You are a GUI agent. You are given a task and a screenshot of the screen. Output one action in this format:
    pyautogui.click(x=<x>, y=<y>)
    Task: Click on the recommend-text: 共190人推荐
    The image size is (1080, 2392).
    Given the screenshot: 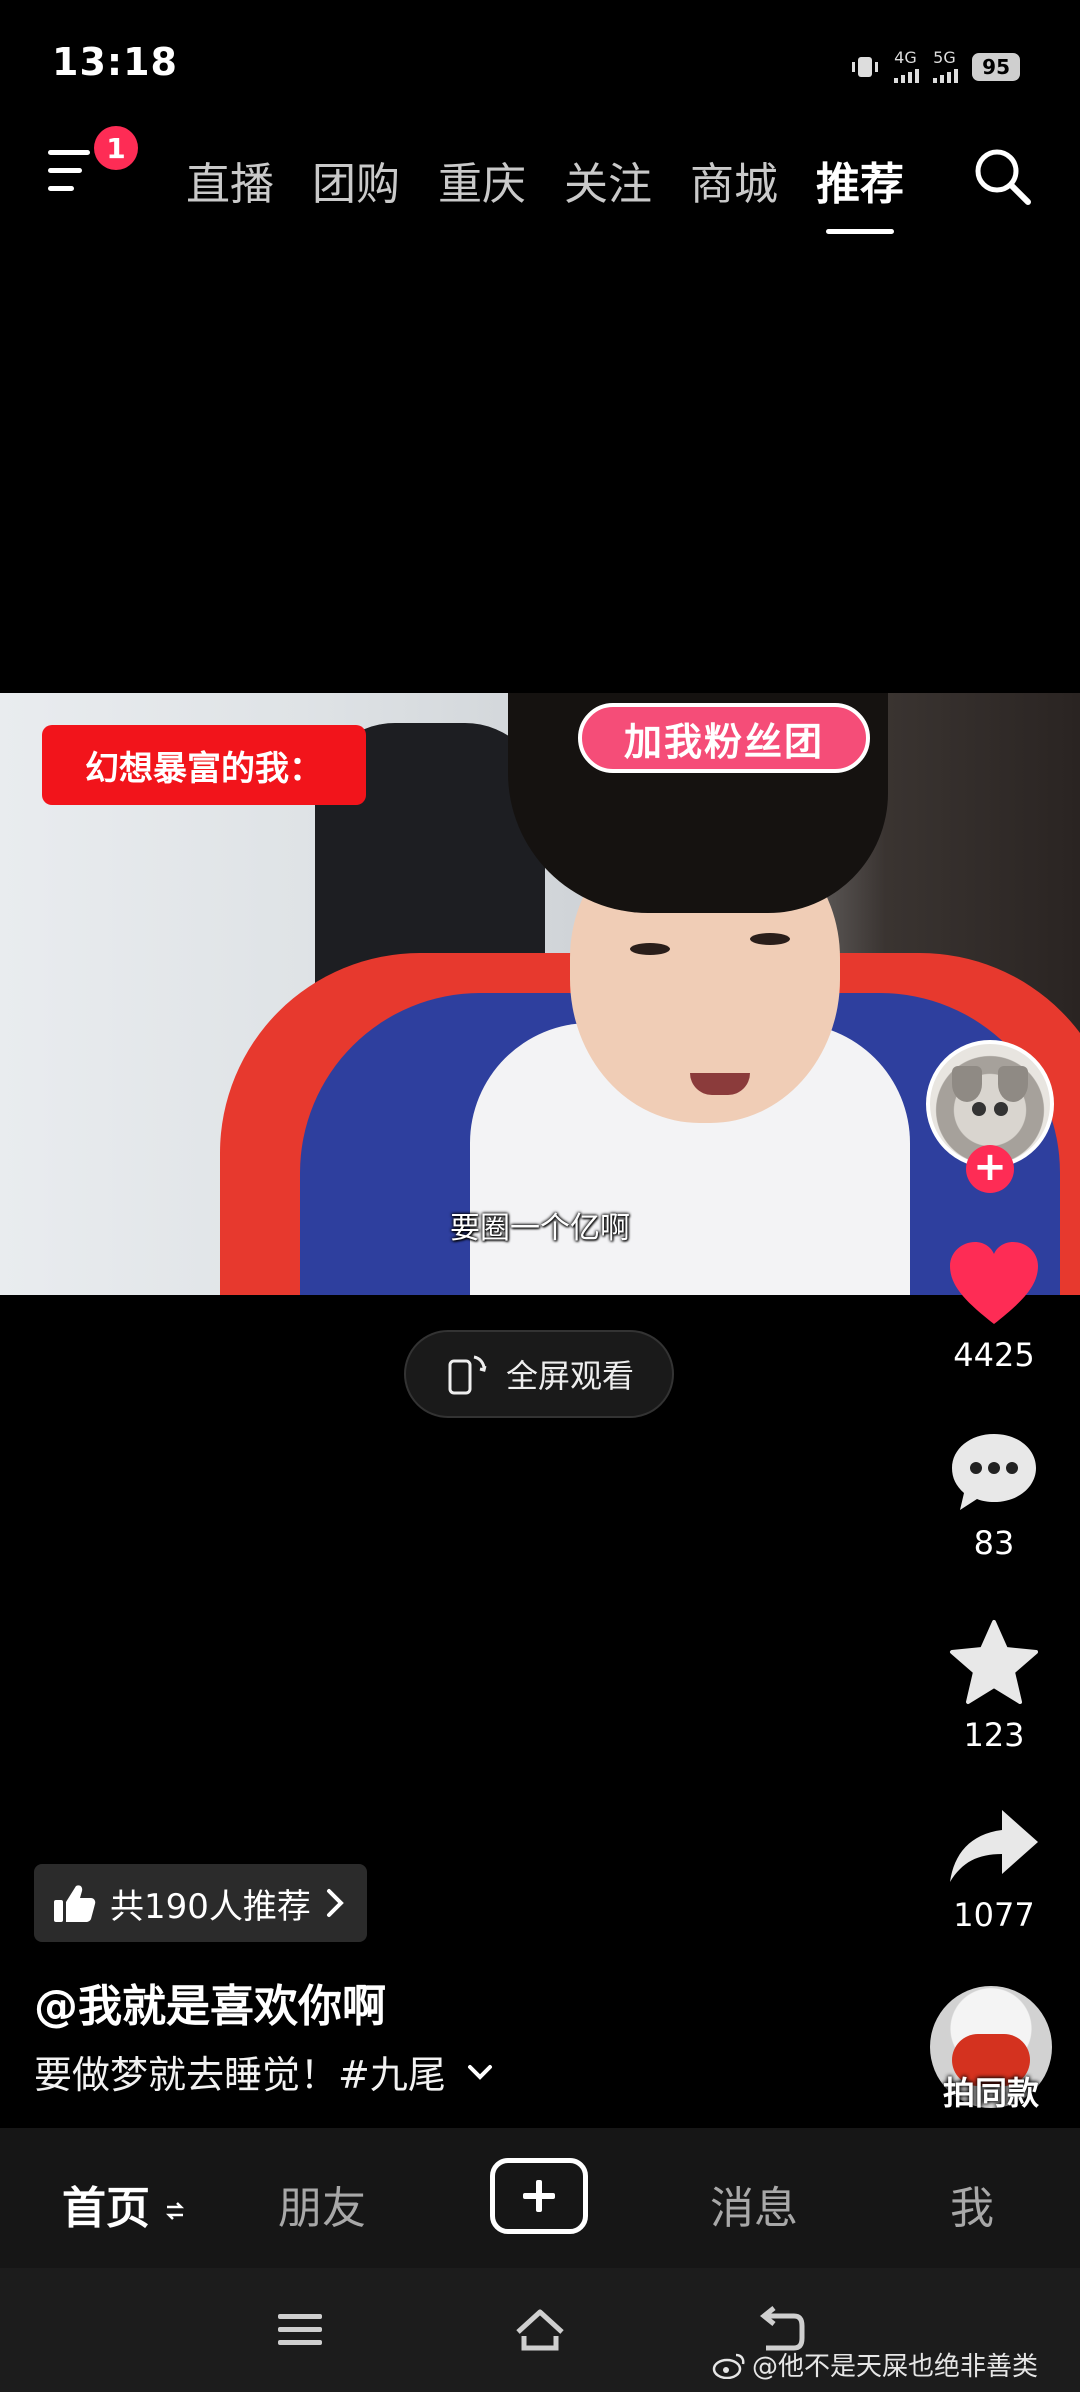 What is the action you would take?
    pyautogui.click(x=210, y=1906)
    